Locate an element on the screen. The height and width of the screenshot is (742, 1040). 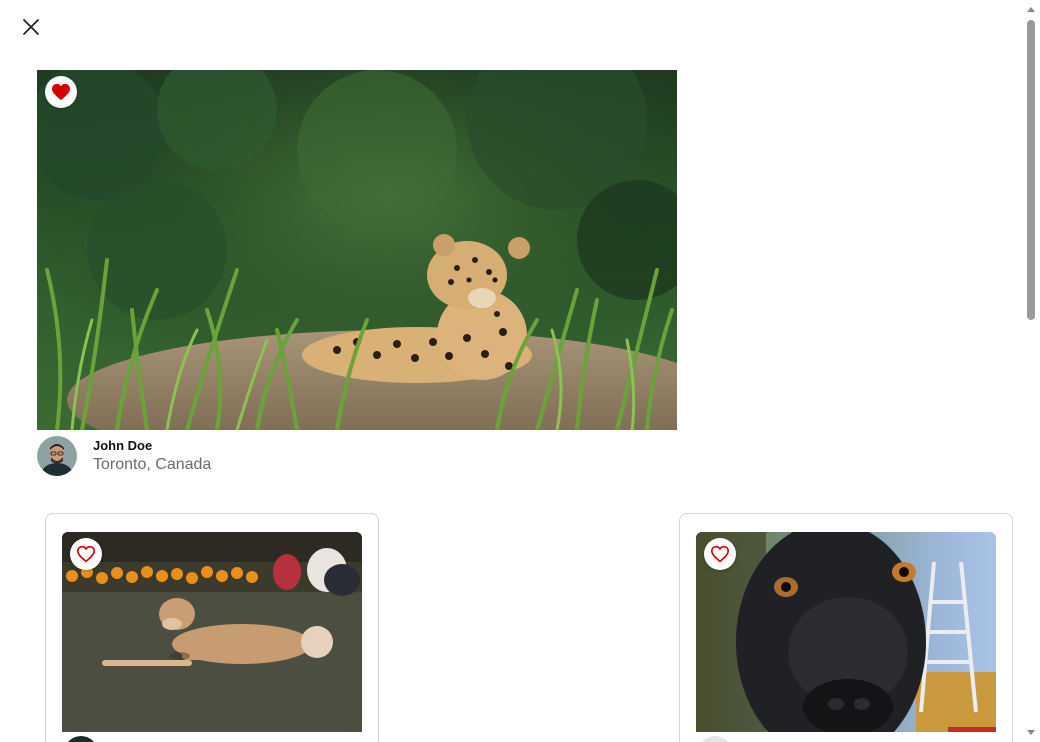
heart-filled-icon is located at coordinates (61, 92).